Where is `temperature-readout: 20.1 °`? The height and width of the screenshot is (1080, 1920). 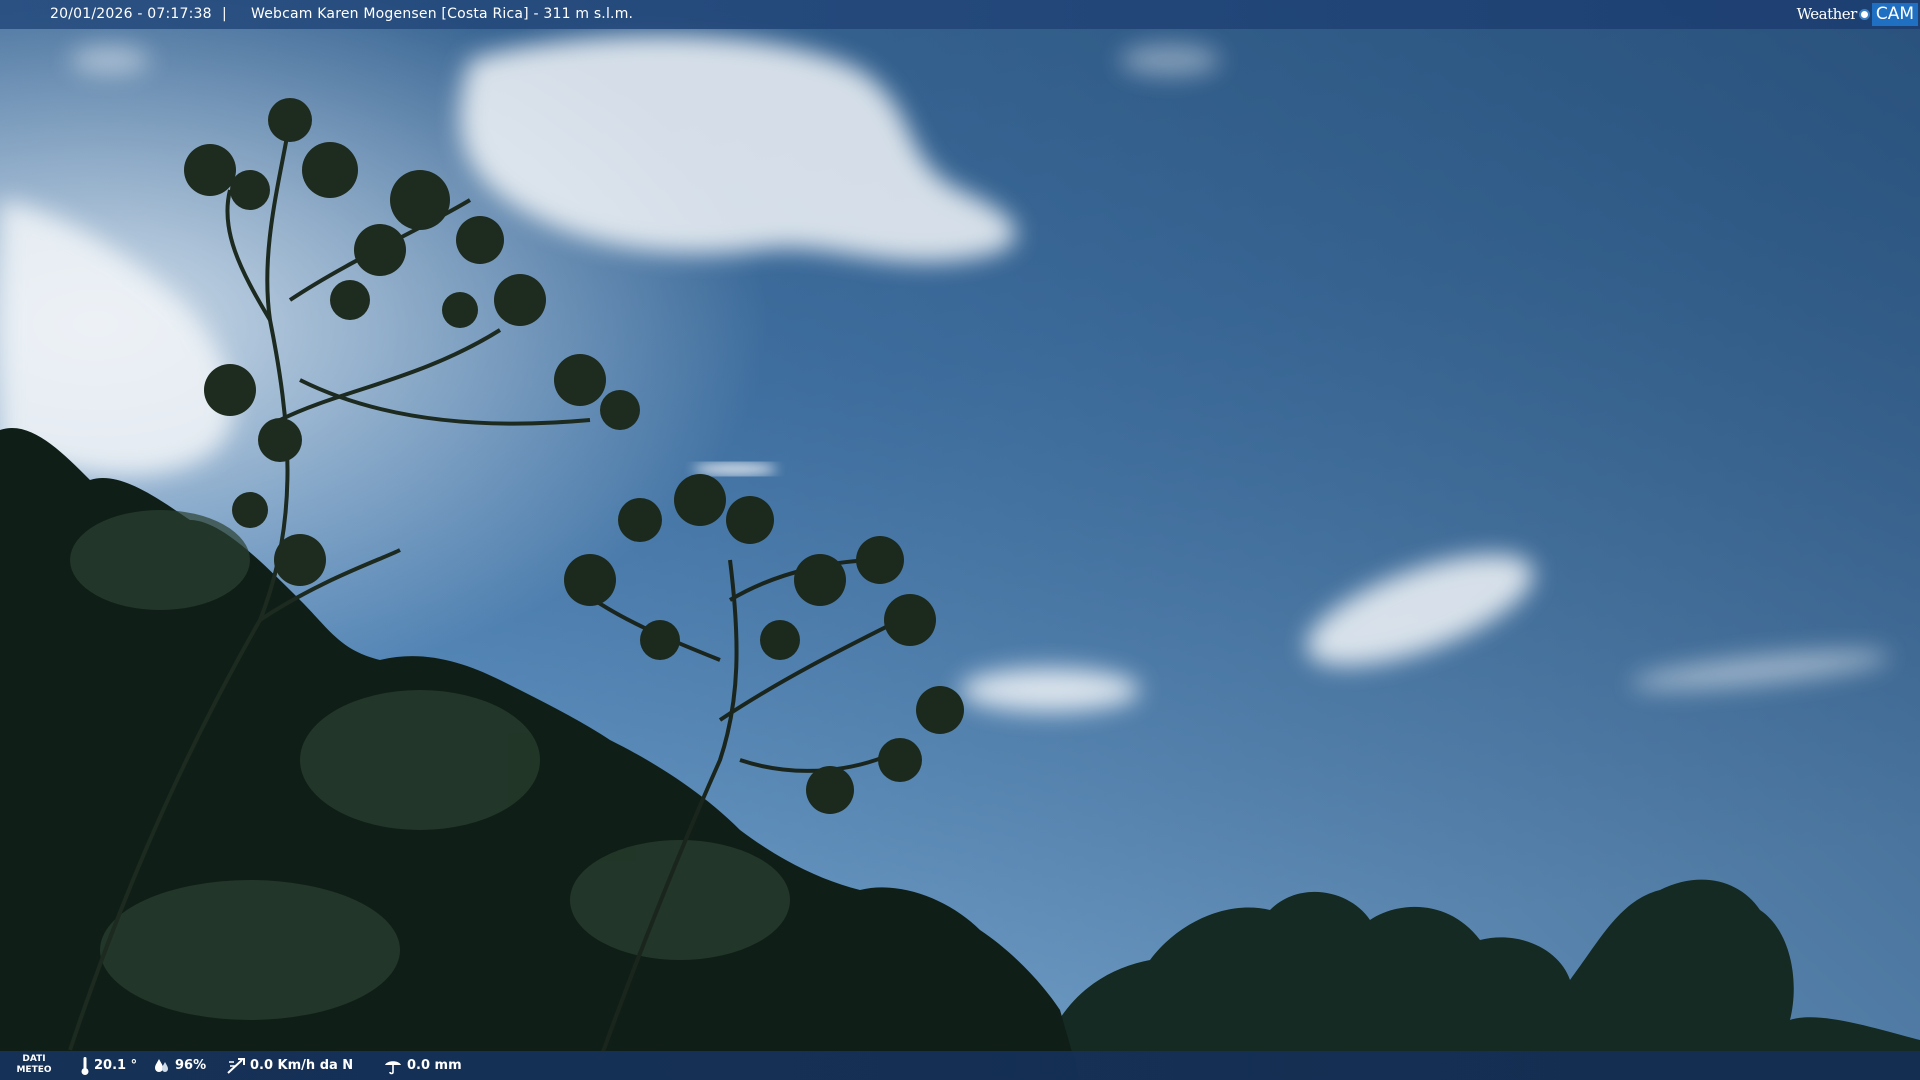 temperature-readout: 20.1 ° is located at coordinates (108, 1065).